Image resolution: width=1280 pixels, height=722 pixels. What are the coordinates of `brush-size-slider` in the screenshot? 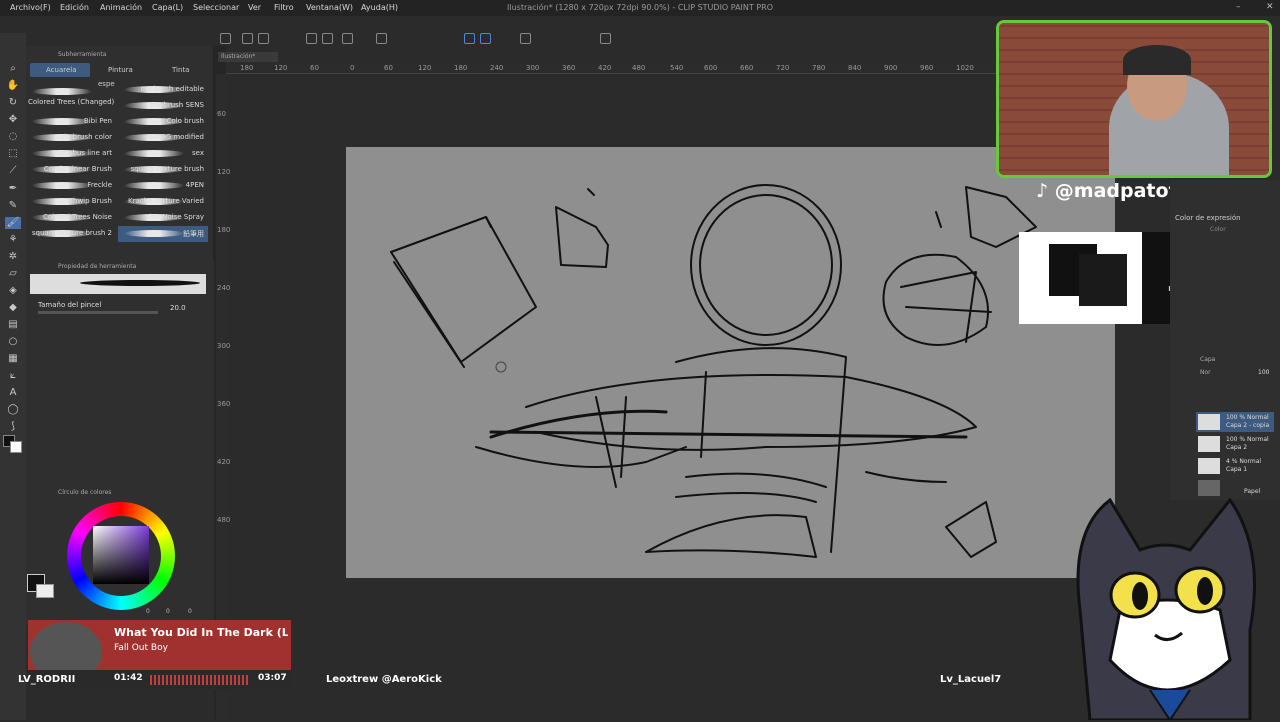 It's located at (98, 312).